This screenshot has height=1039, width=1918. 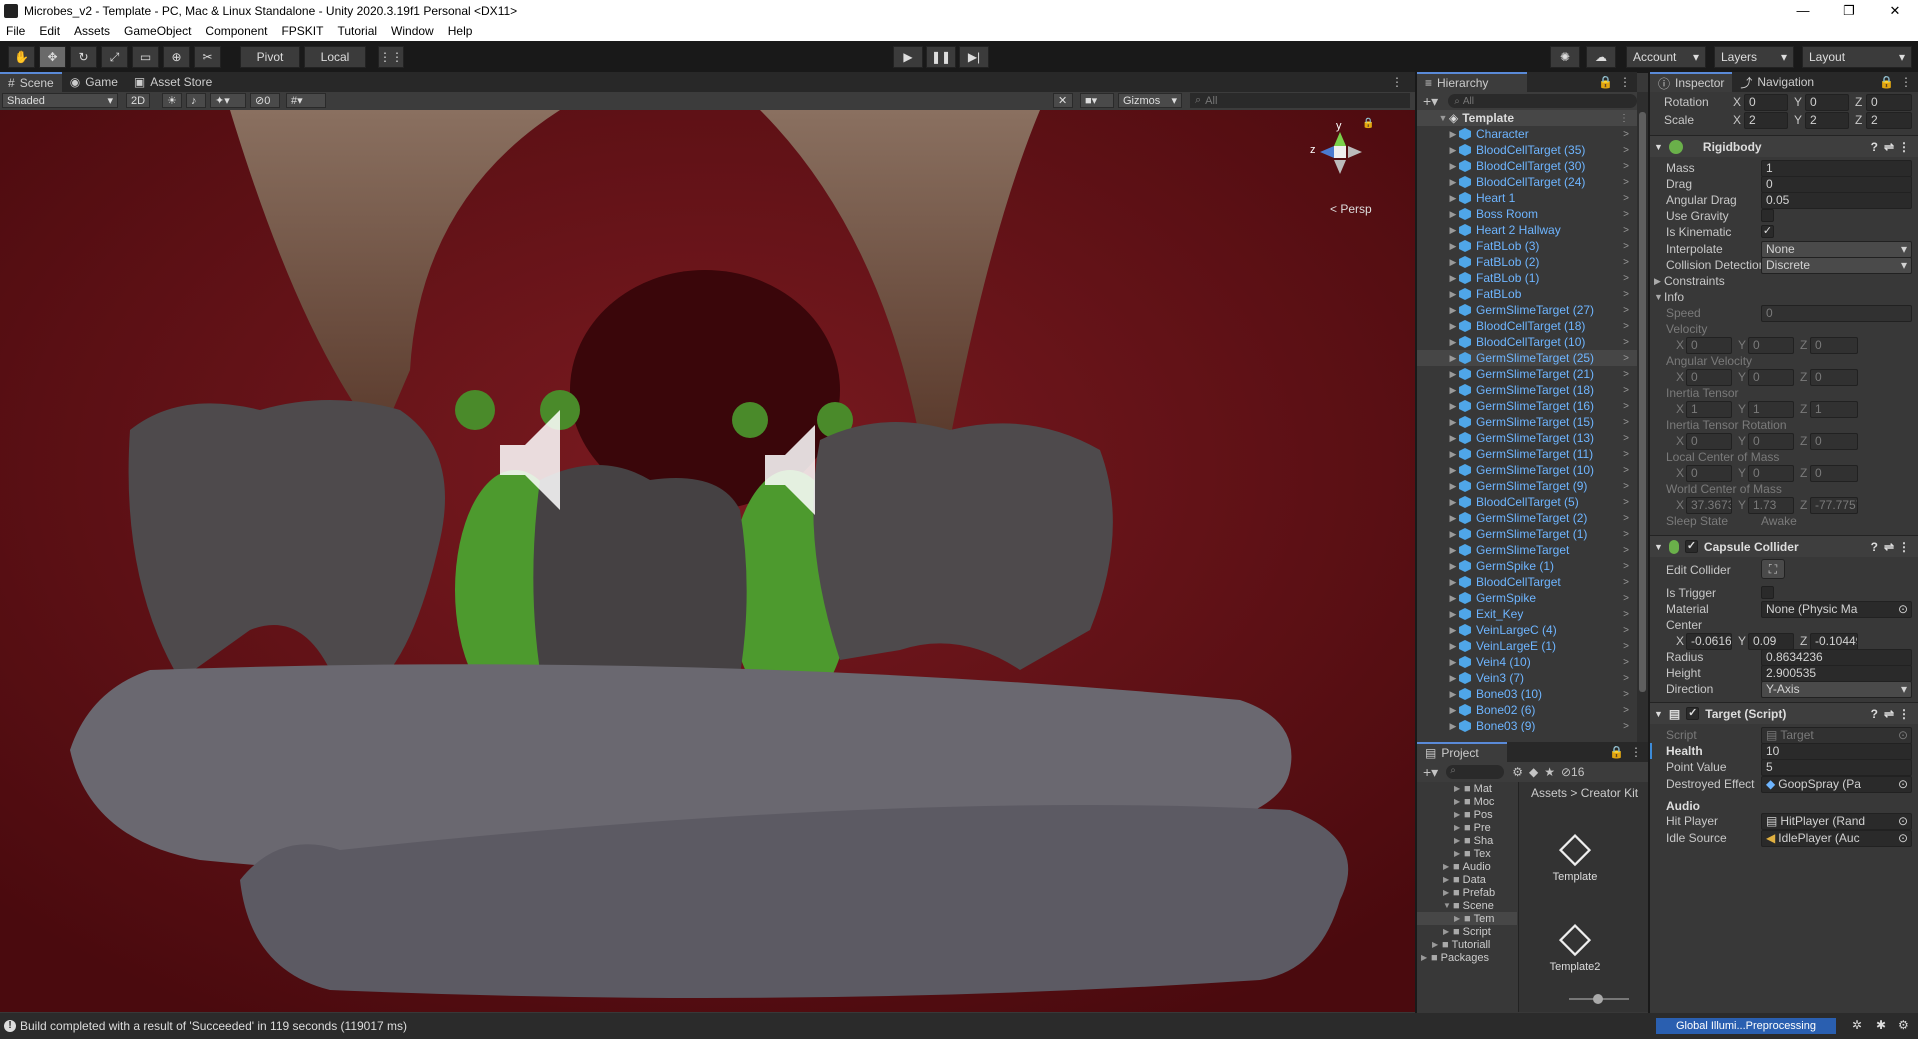 What do you see at coordinates (1773, 569) in the screenshot?
I see `edit-collider-button: ⛶` at bounding box center [1773, 569].